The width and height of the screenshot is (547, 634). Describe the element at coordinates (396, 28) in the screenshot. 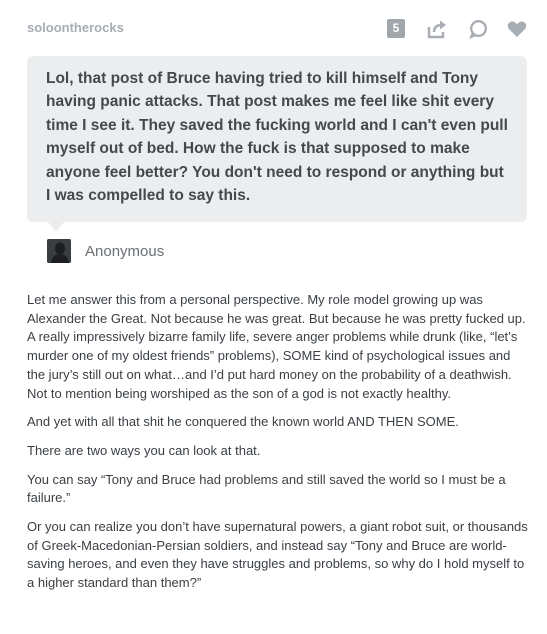

I see `note-count-badge: 5` at that location.